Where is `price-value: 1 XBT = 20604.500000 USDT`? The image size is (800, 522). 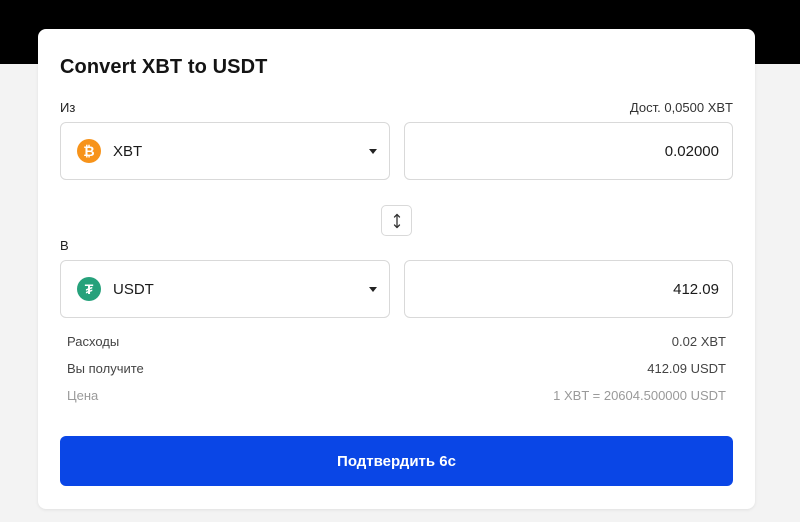
price-value: 1 XBT = 20604.500000 USDT is located at coordinates (639, 395).